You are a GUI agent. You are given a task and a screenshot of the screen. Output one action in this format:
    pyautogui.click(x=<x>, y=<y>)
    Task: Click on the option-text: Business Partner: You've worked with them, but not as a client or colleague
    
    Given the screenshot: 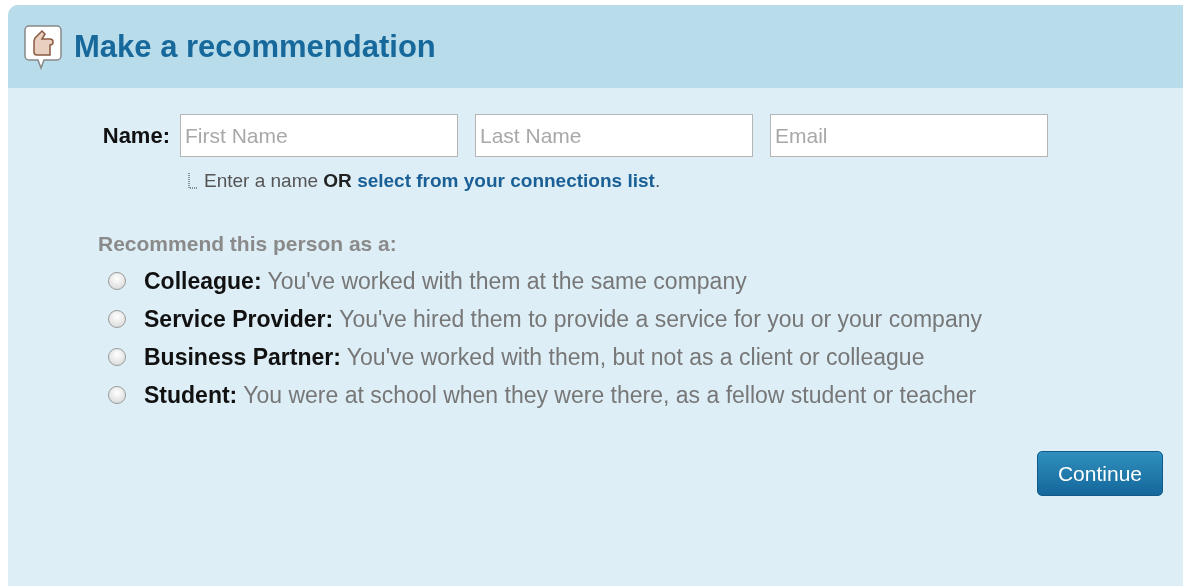 What is the action you would take?
    pyautogui.click(x=534, y=357)
    